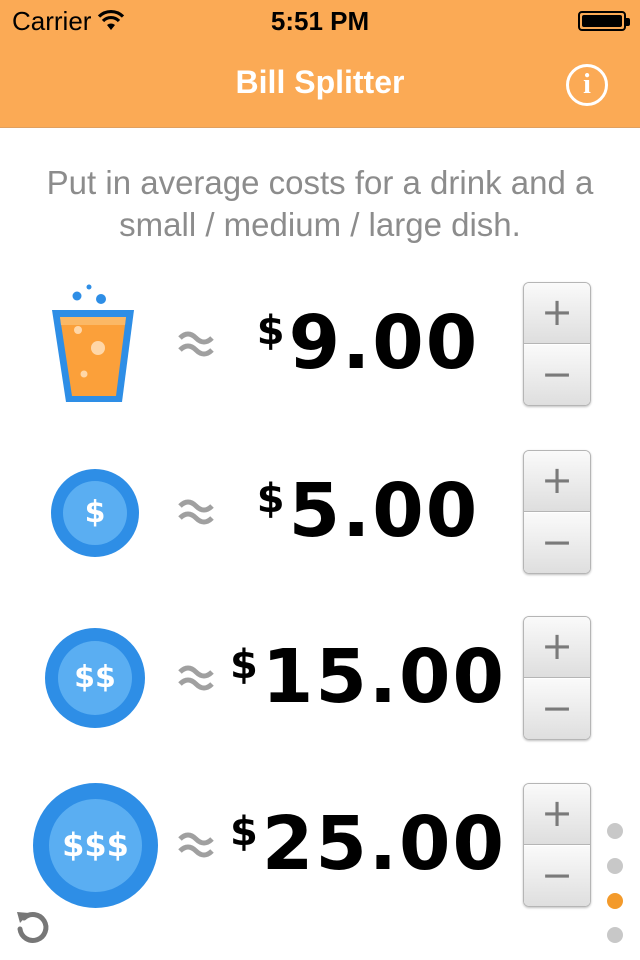 The image size is (640, 960). Describe the element at coordinates (604, 21) in the screenshot. I see `battery-icon` at that location.